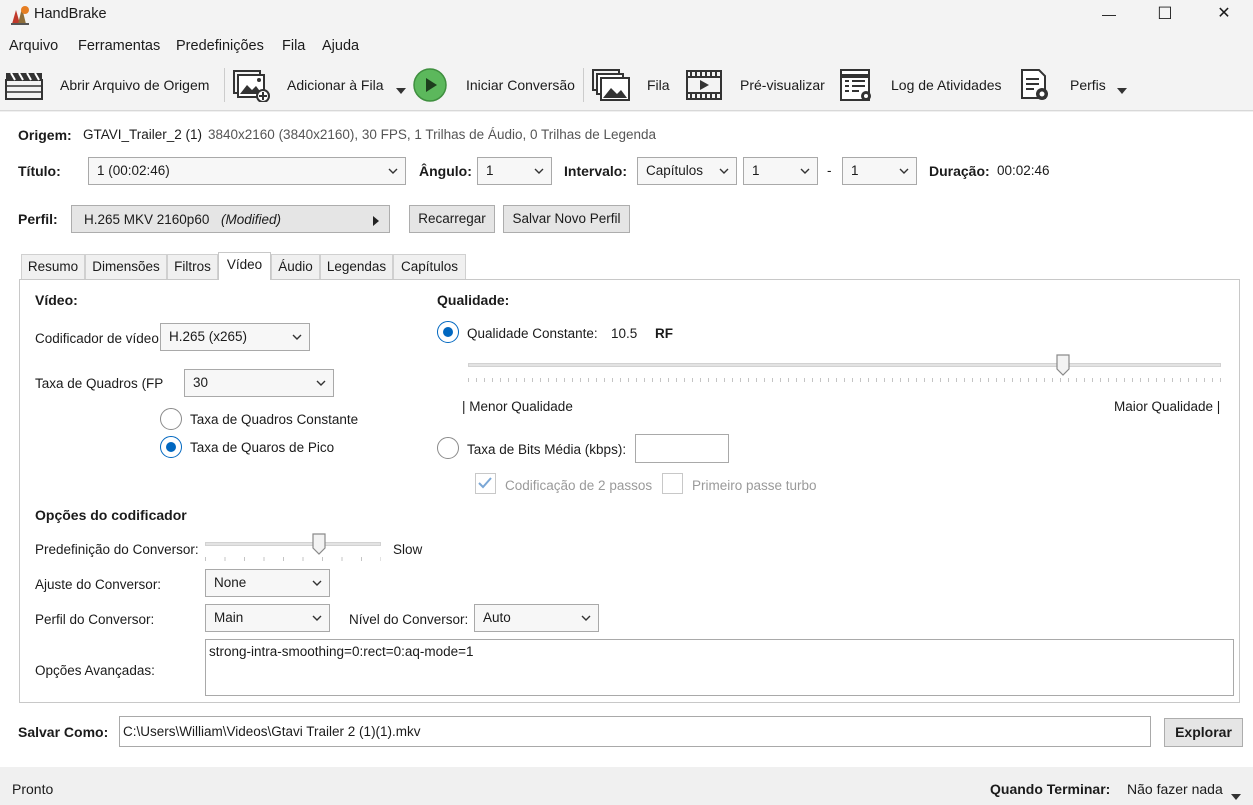 The image size is (1253, 805). Describe the element at coordinates (448, 448) in the screenshot. I see `average-bitrate-radio` at that location.